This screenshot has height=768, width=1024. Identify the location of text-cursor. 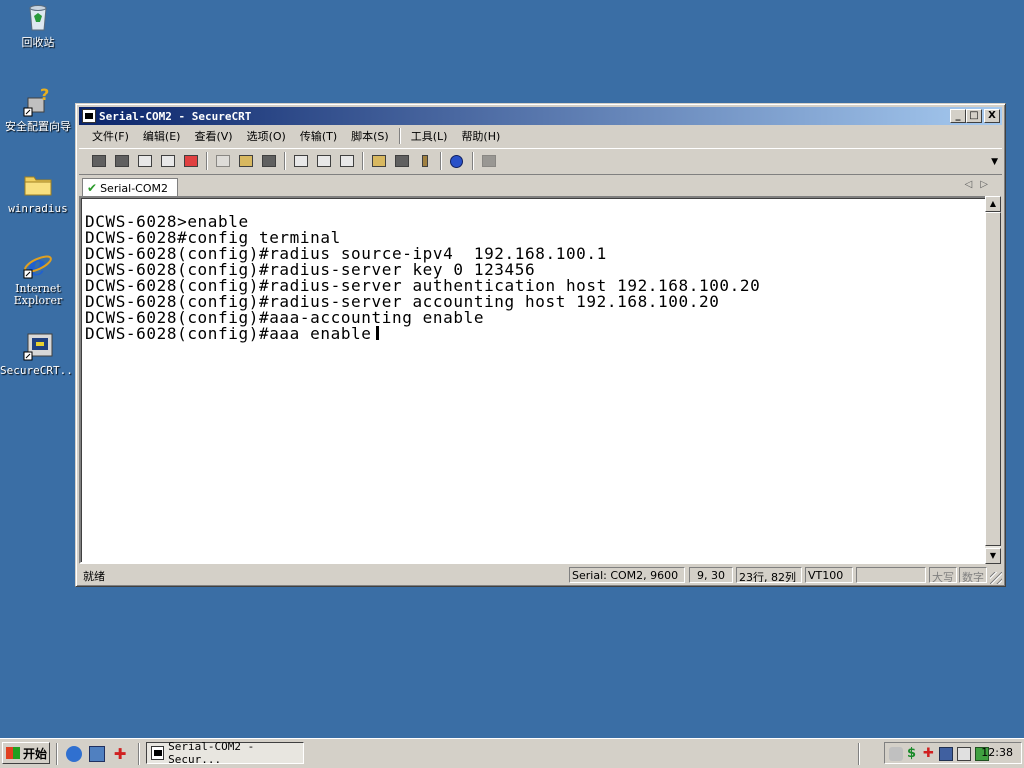
(377, 333).